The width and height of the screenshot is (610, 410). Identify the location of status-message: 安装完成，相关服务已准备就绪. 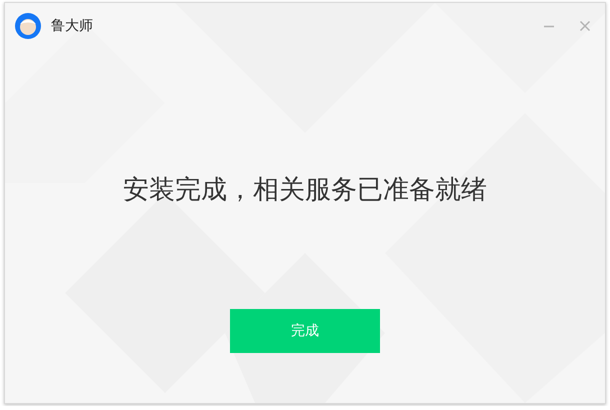
(305, 190).